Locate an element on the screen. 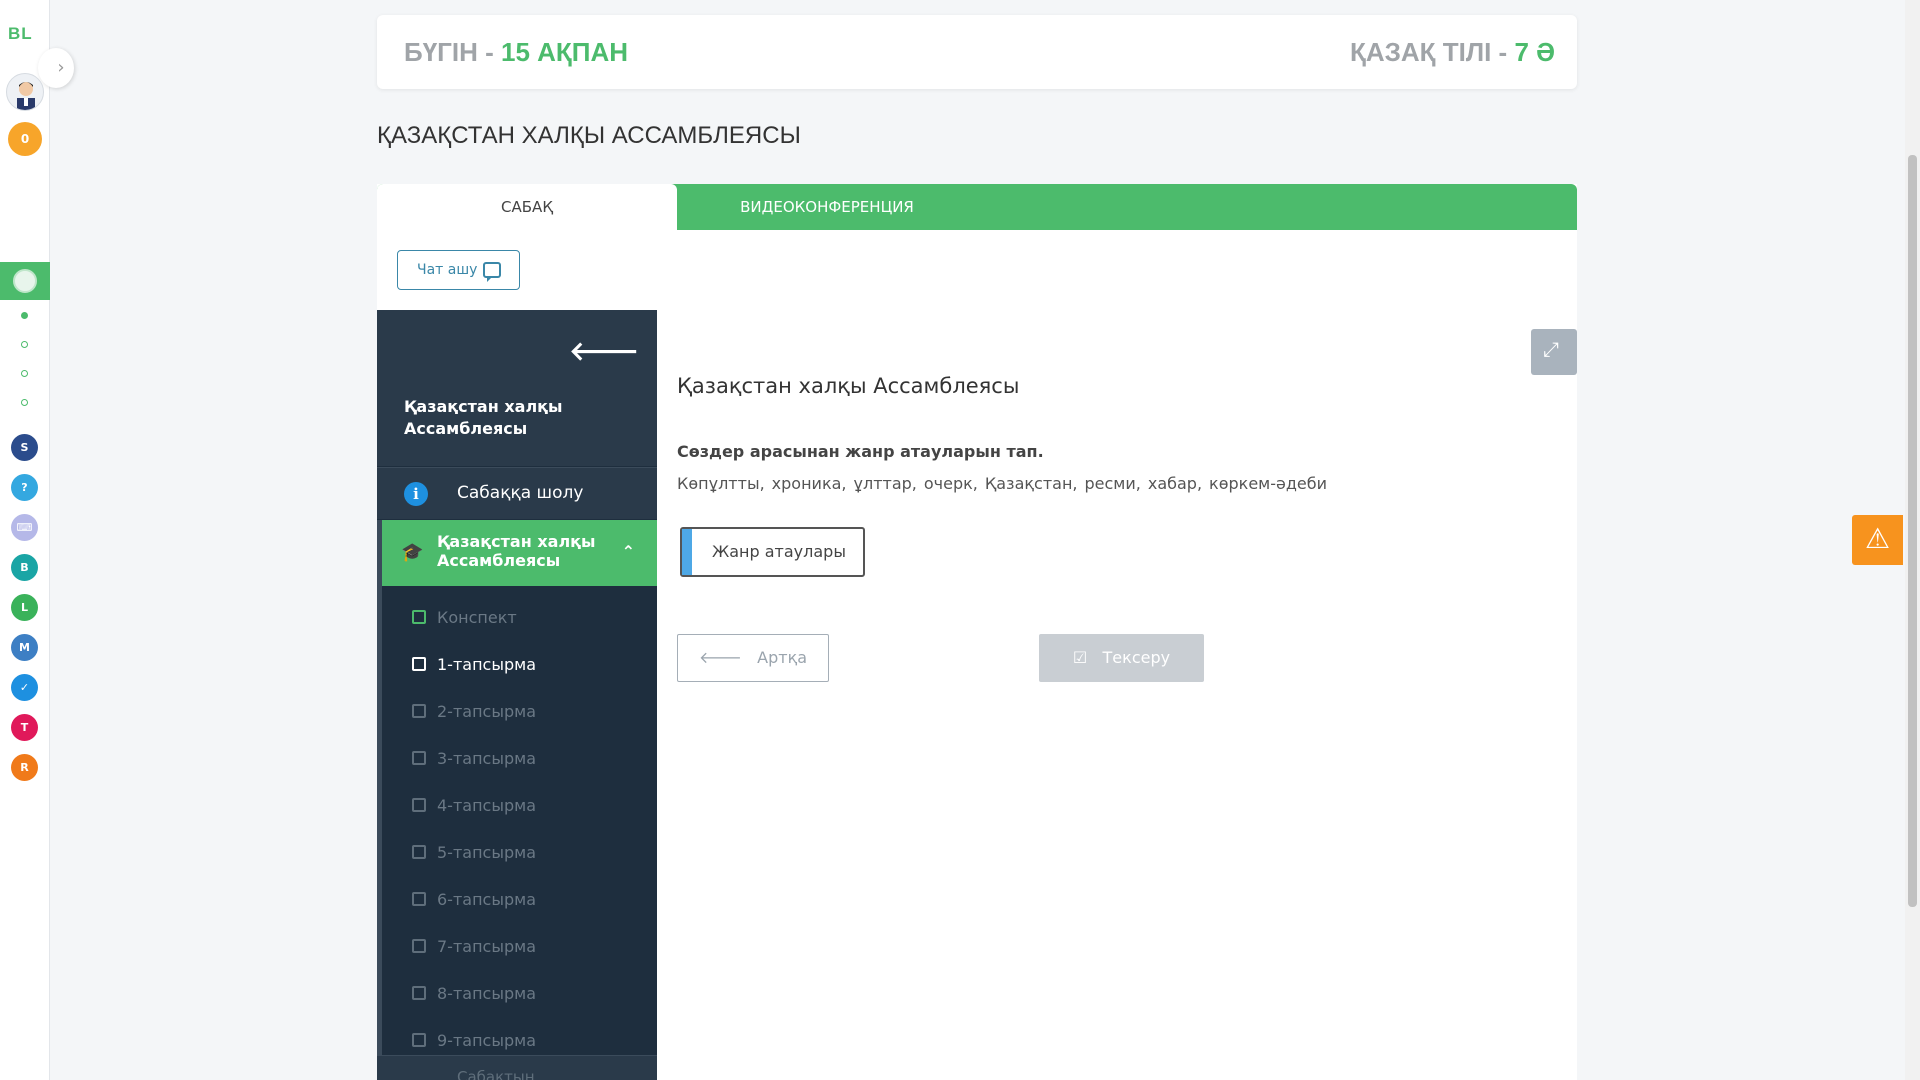  sidebar-header: 🡐 Қазақстан халқы Ассамблеясы is located at coordinates (517, 388).